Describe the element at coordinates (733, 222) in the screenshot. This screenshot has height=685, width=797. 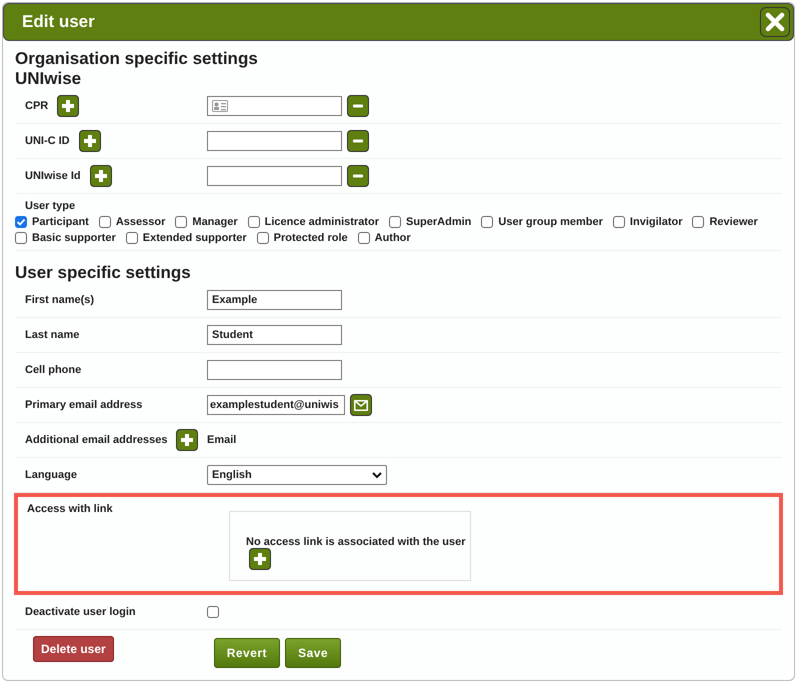
I see `checkbox-label: Reviewer` at that location.